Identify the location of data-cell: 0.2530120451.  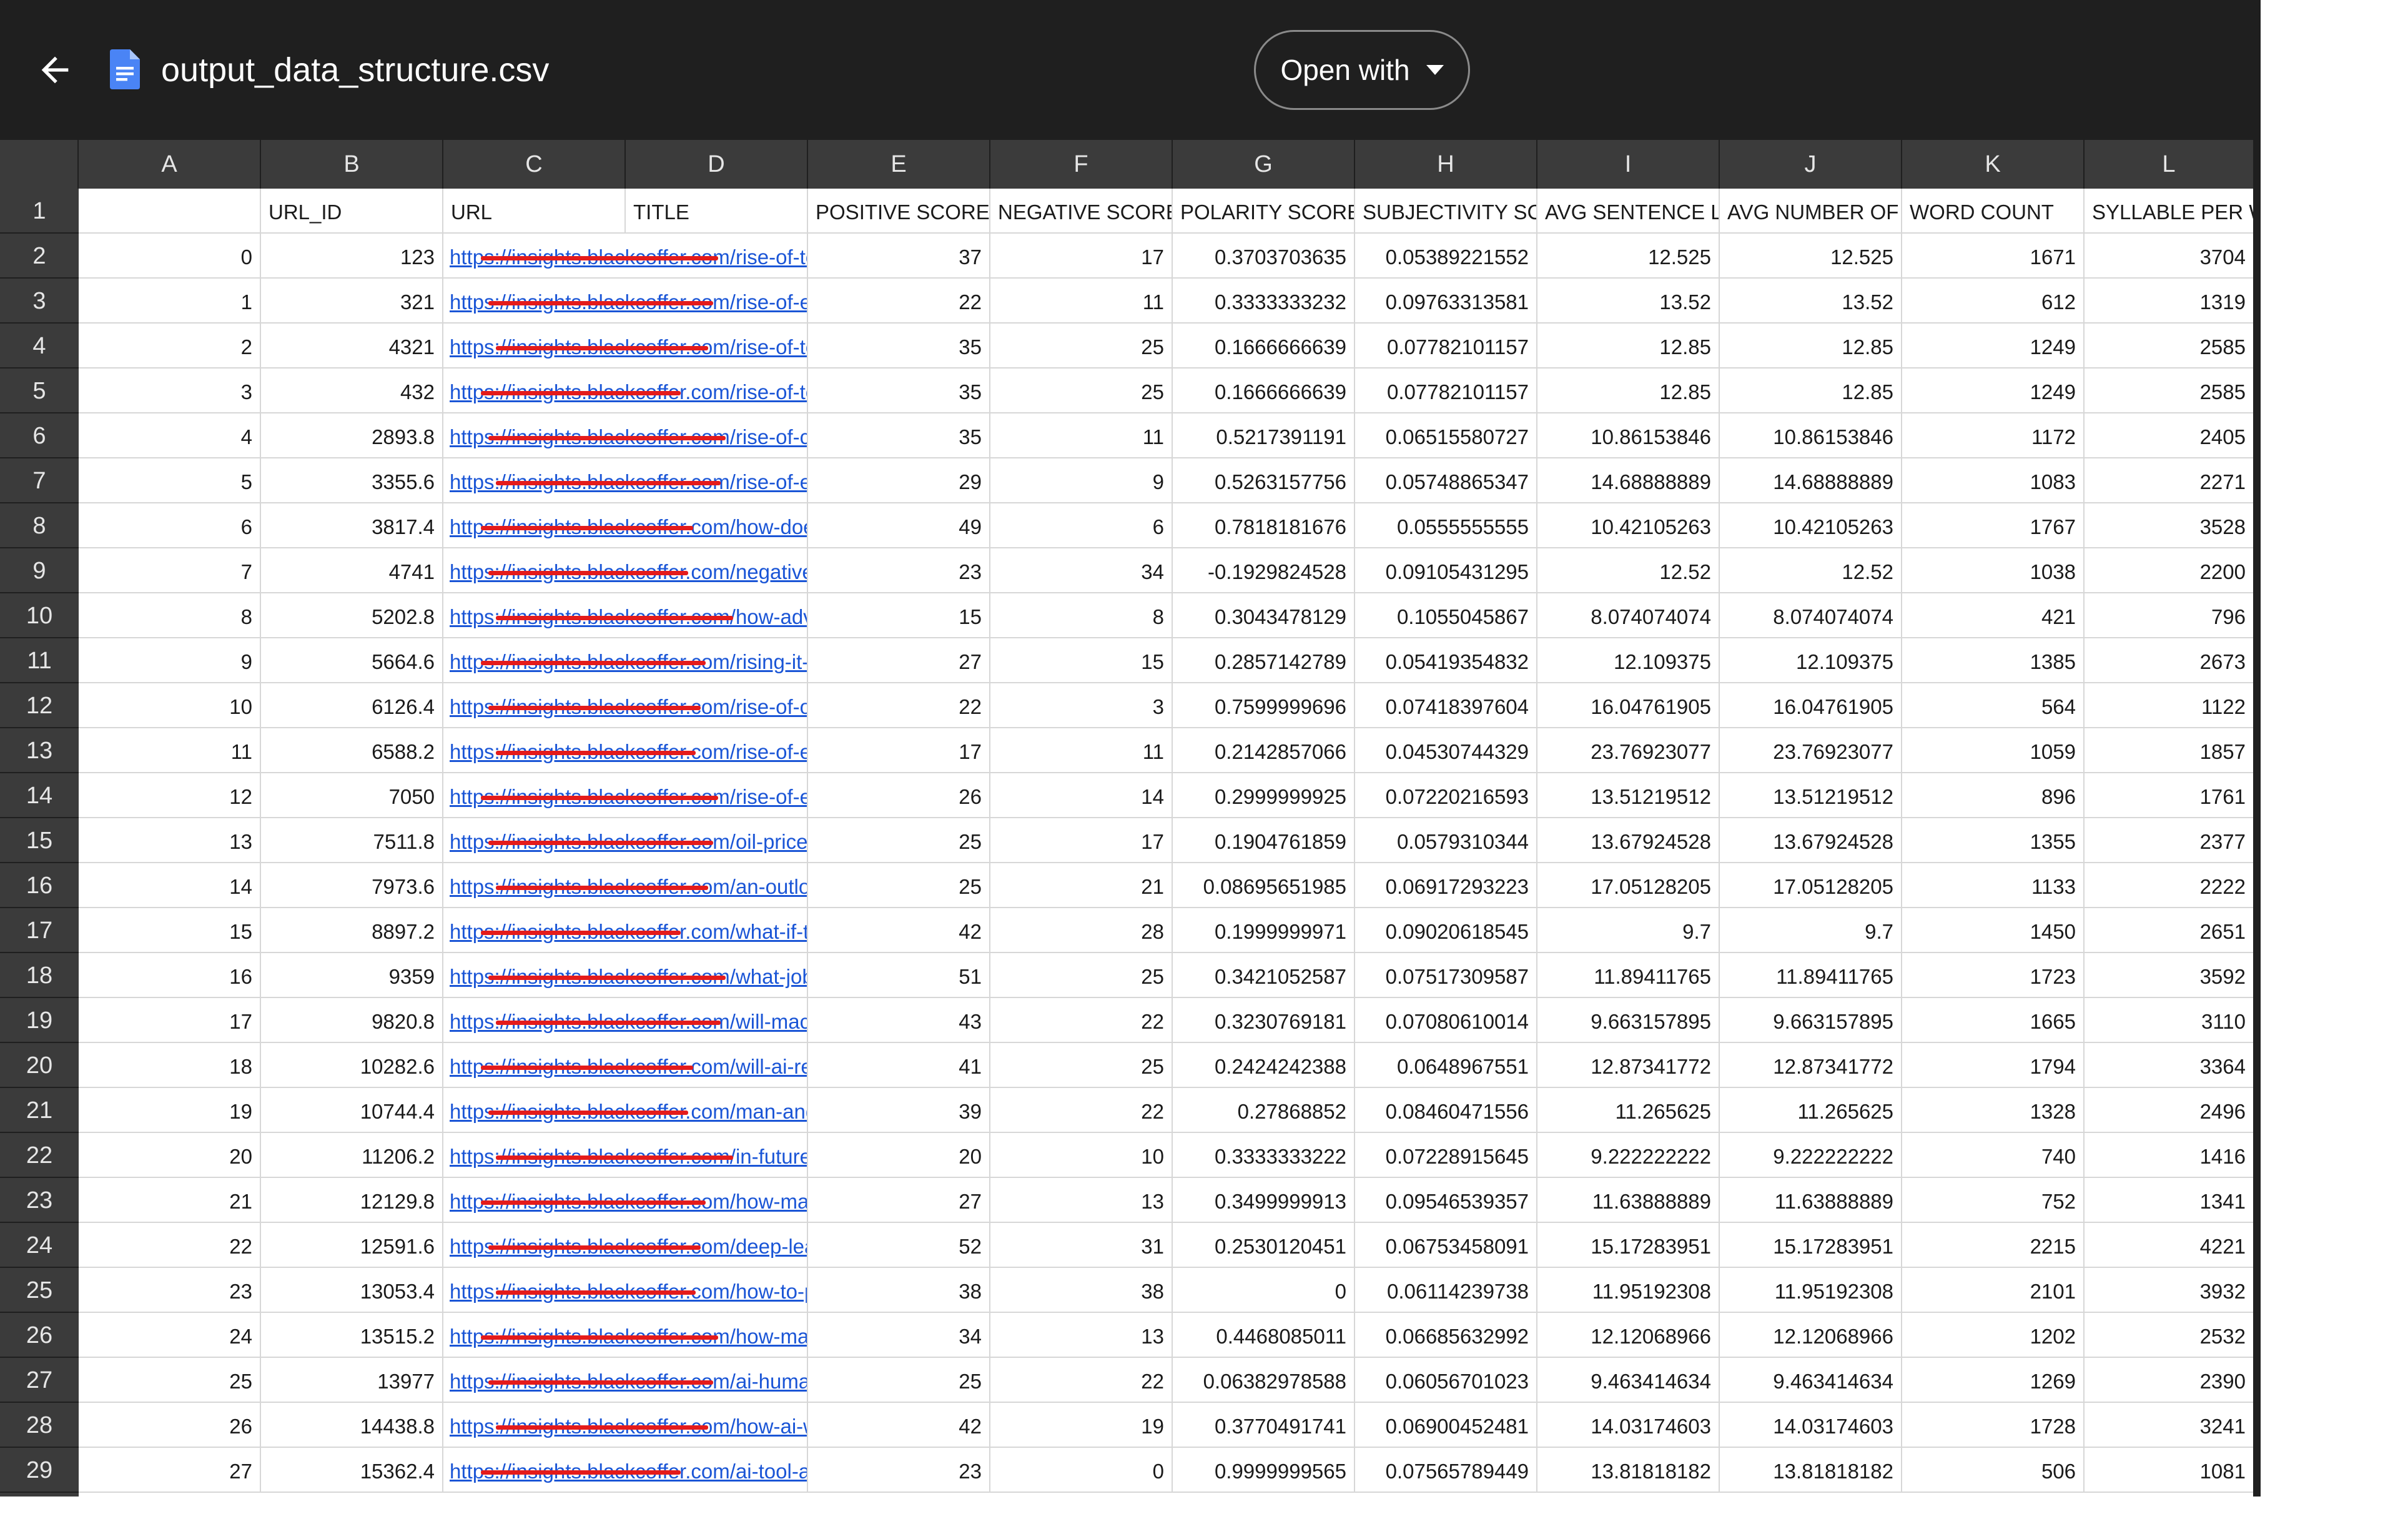
(1264, 1245).